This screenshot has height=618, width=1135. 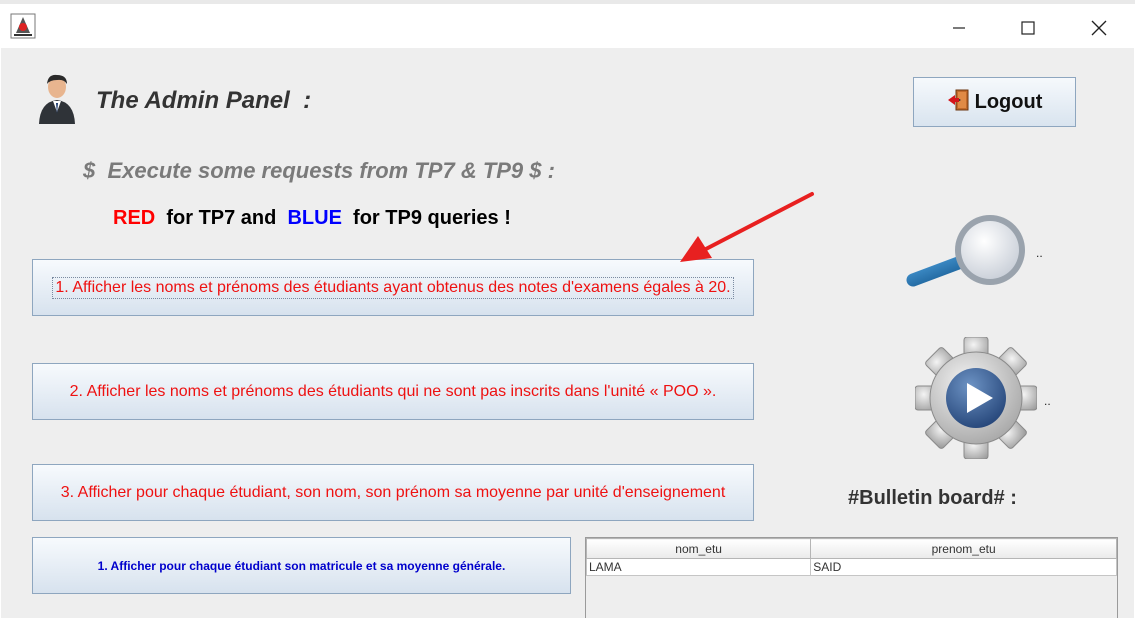 What do you see at coordinates (963, 567) in the screenshot?
I see `table-cell: SAID` at bounding box center [963, 567].